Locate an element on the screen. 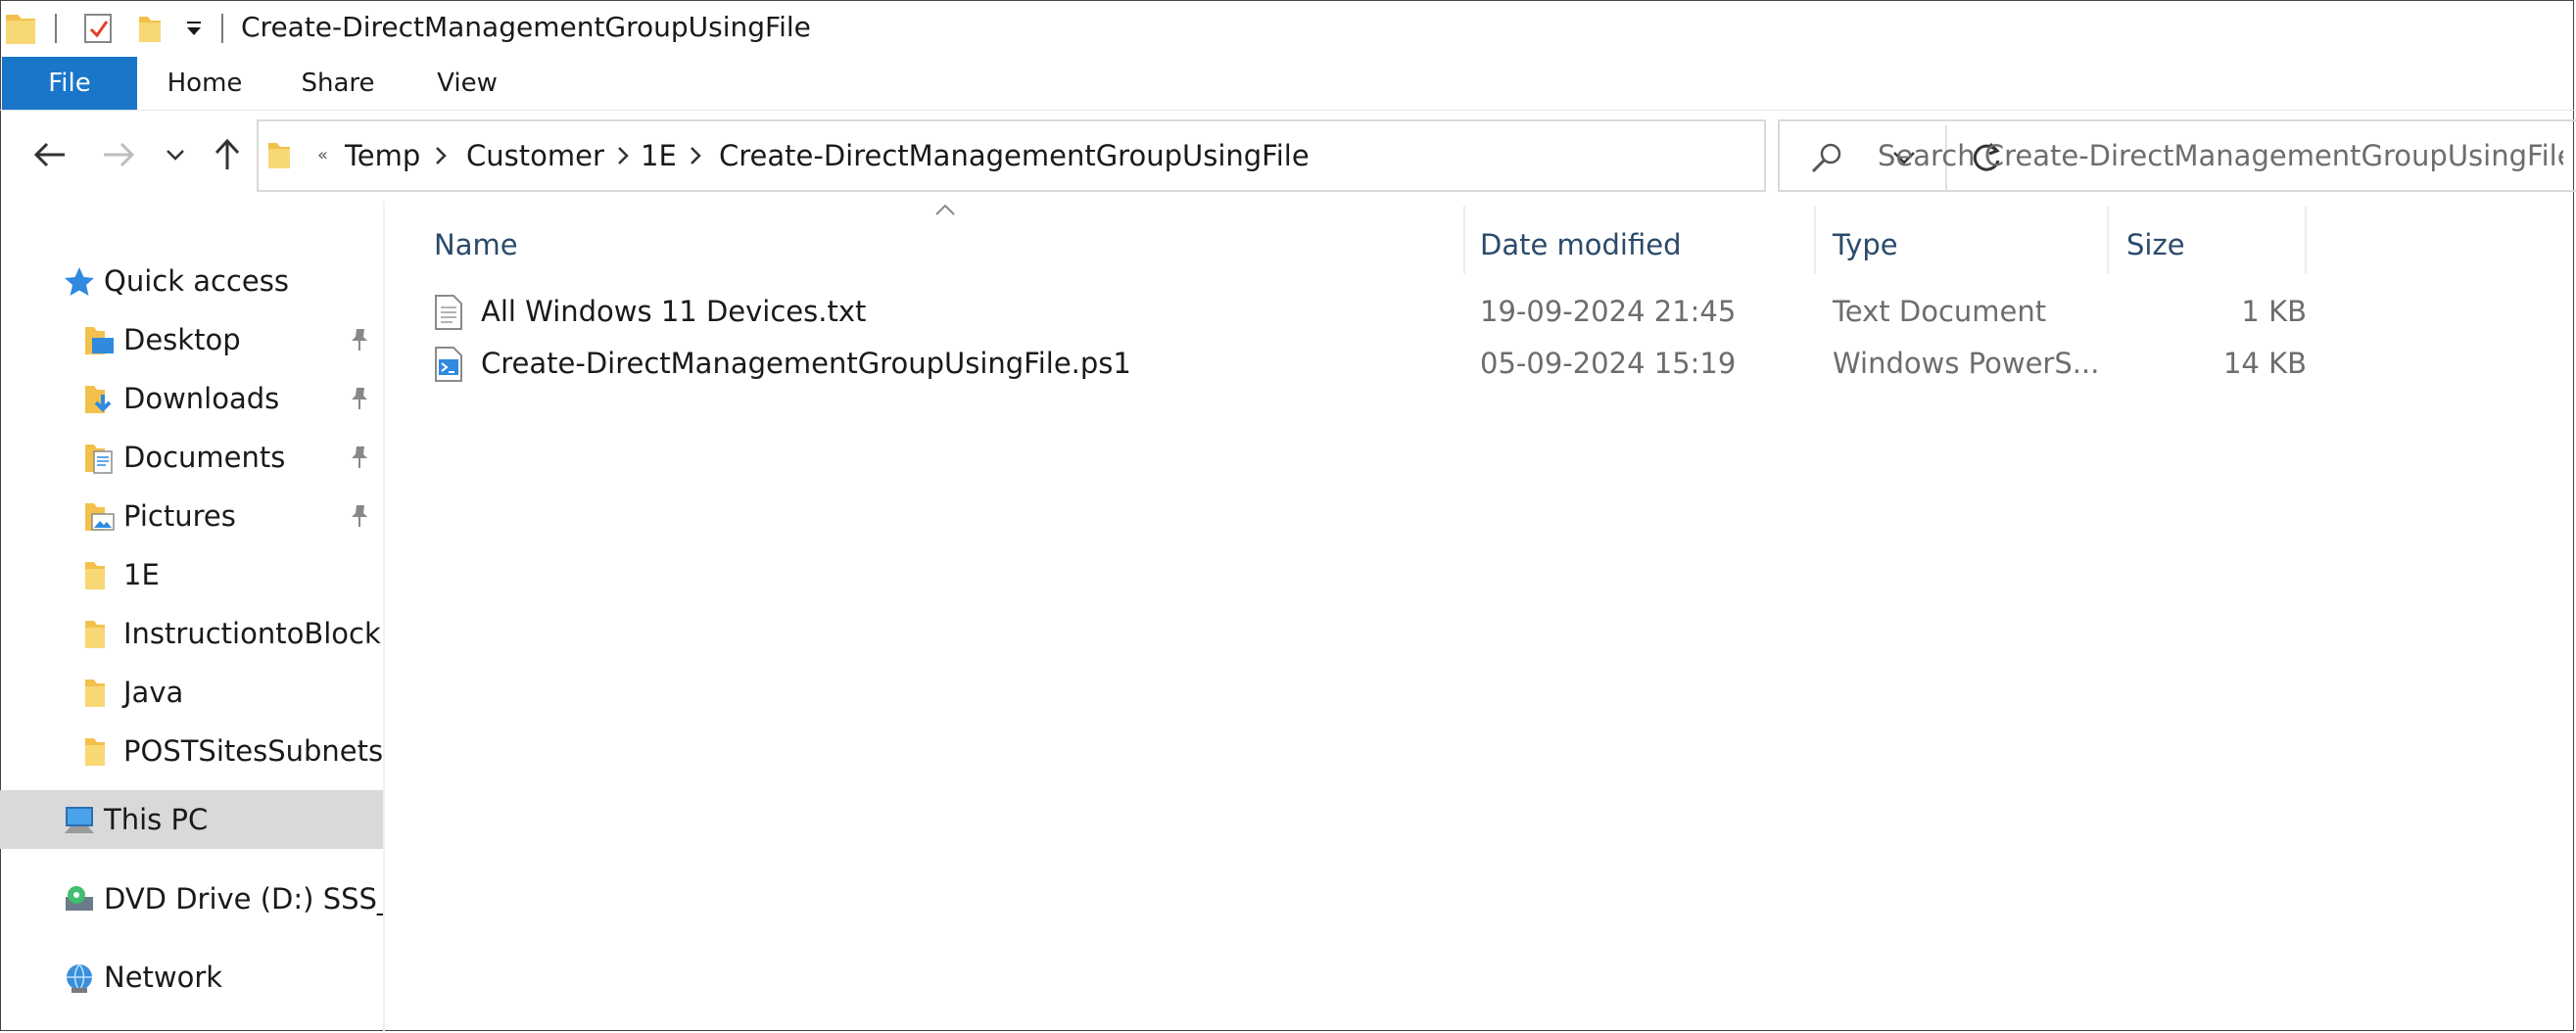  tab-view: View is located at coordinates (467, 83).